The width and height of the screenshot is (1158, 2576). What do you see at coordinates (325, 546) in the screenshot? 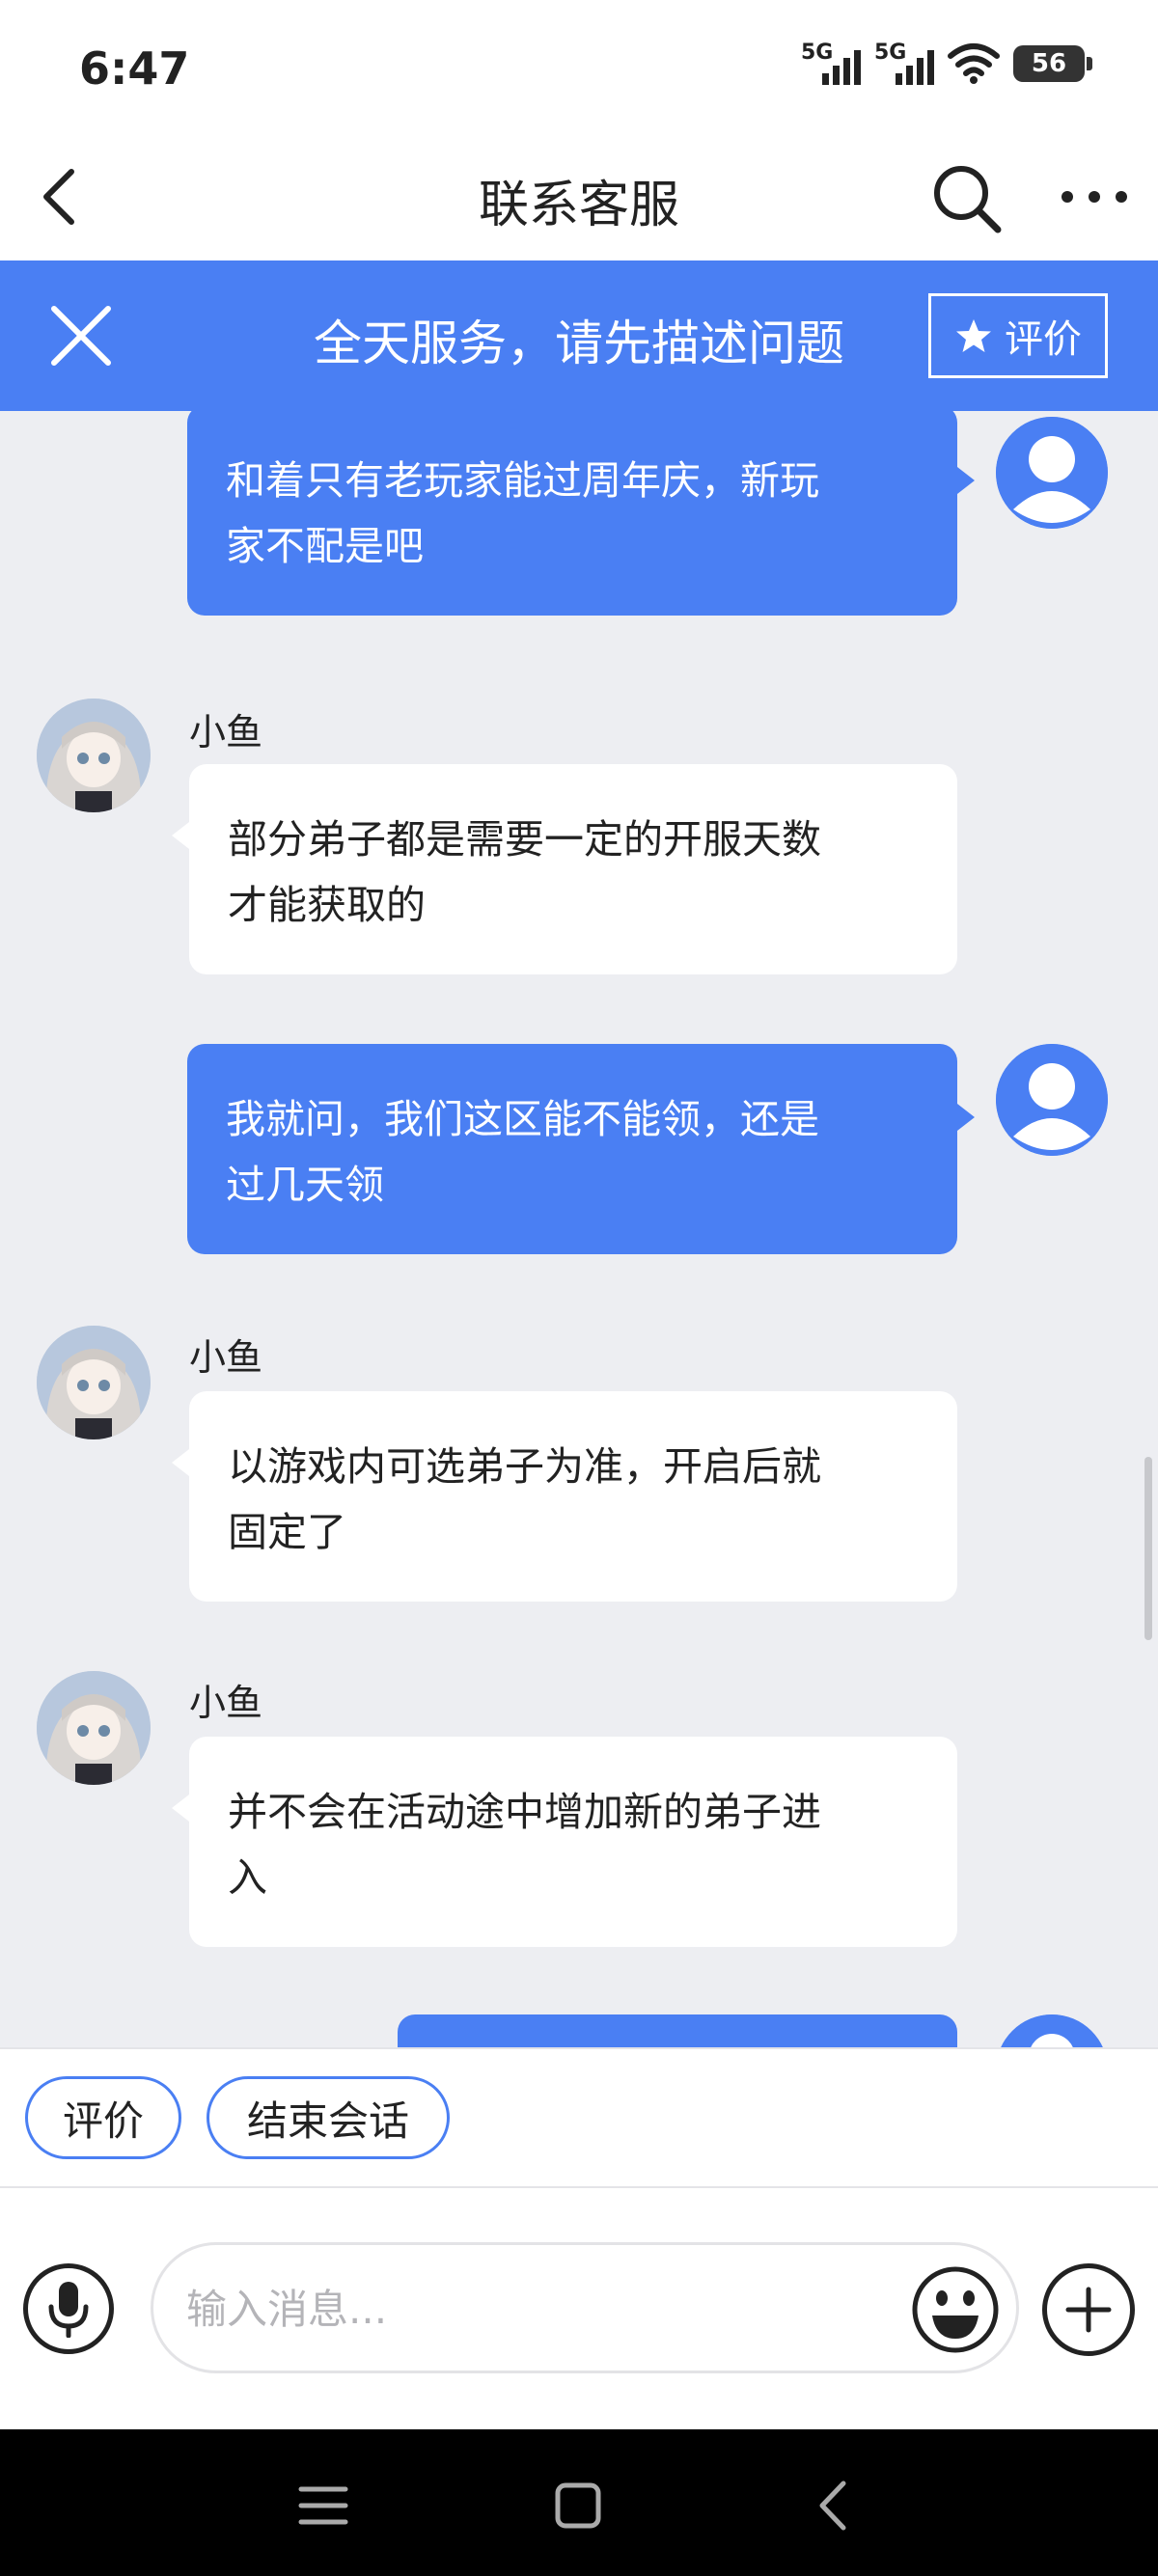
I see `message-line: 家不配是吧` at bounding box center [325, 546].